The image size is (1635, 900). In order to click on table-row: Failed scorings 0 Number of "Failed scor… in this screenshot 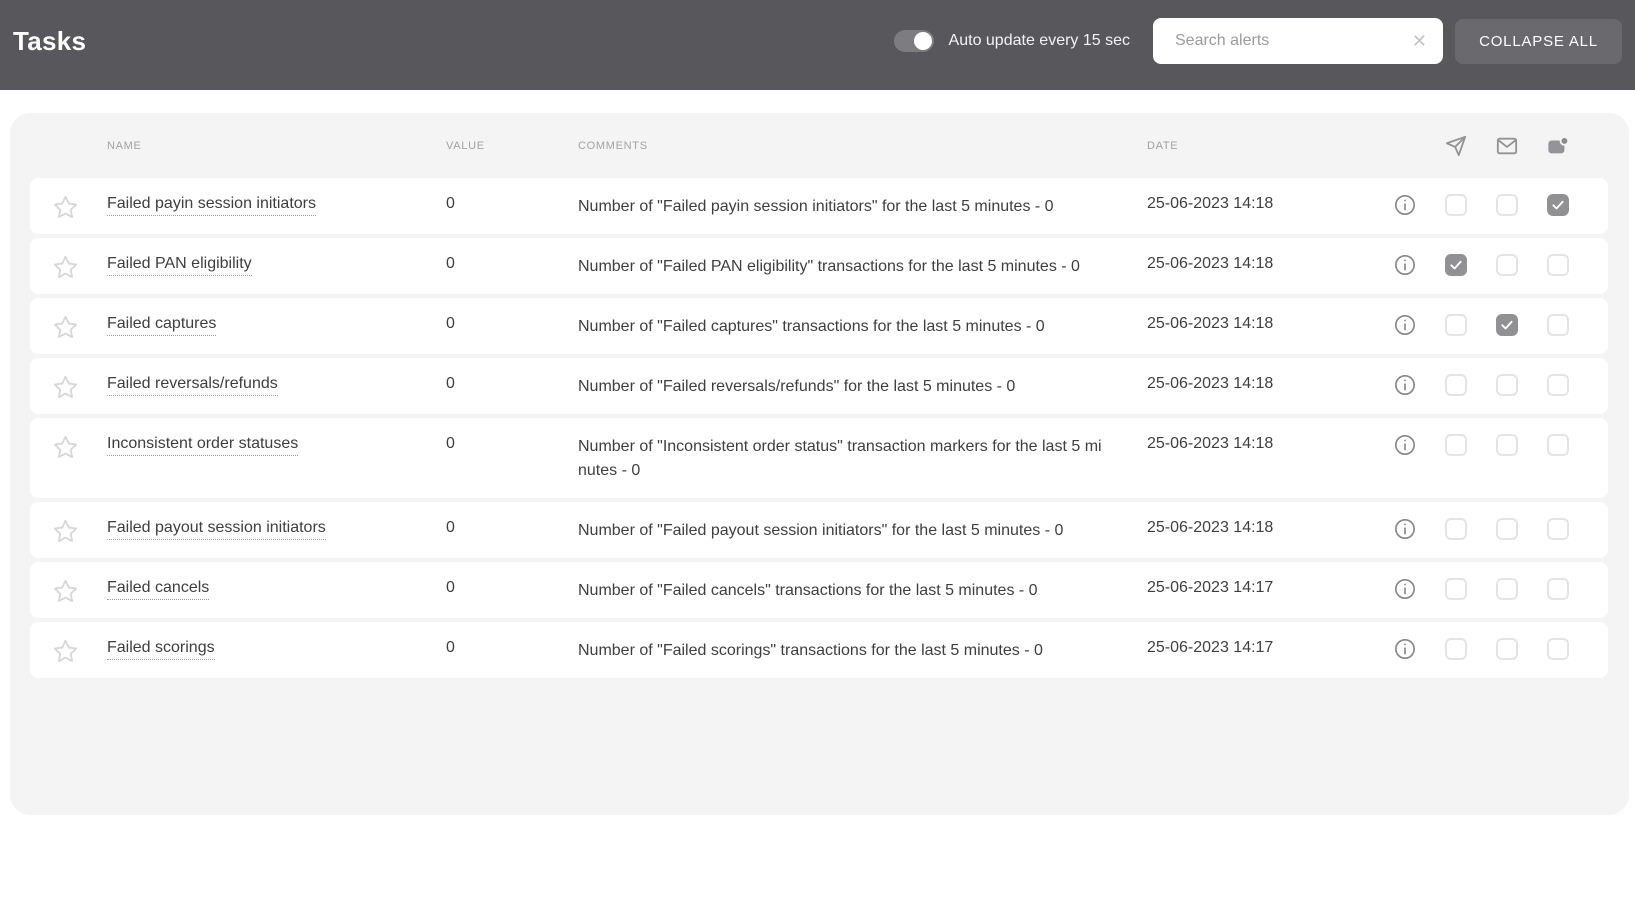, I will do `click(819, 650)`.